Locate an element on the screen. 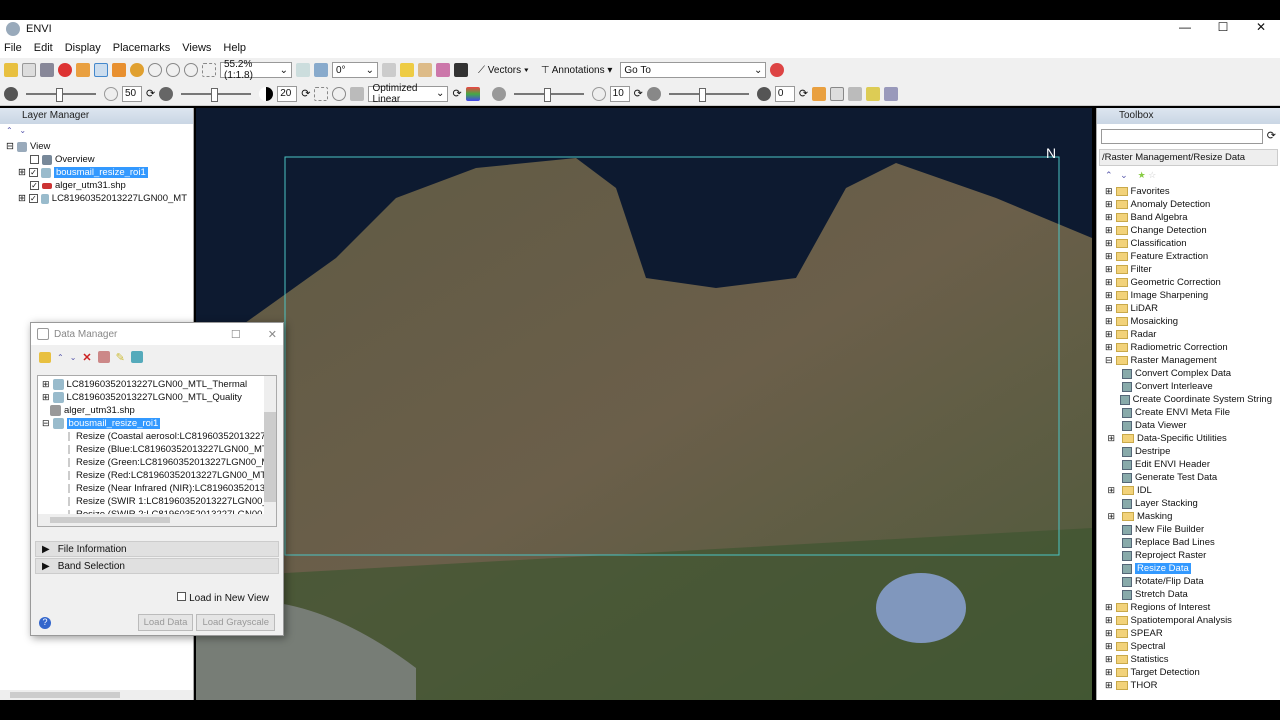  layer-horizontal-scrollbar is located at coordinates (96, 695).